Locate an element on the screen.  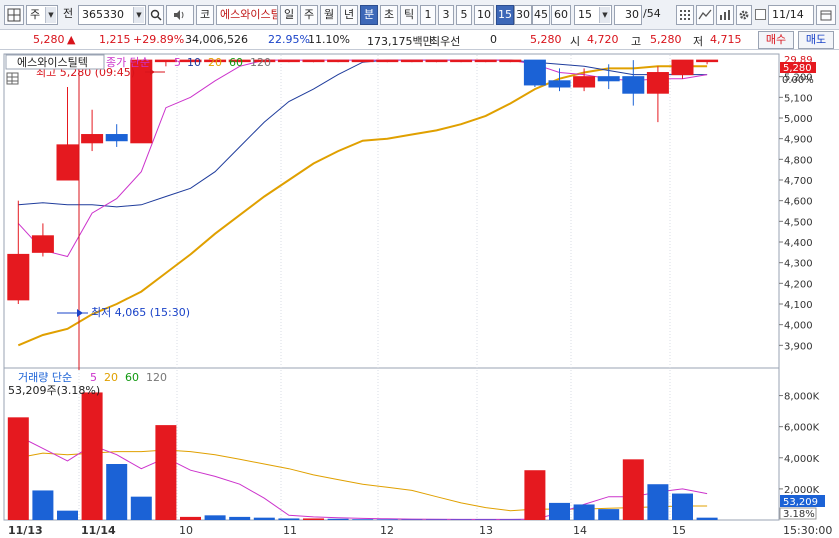
minute-option-3: 3 is located at coordinates (446, 15).